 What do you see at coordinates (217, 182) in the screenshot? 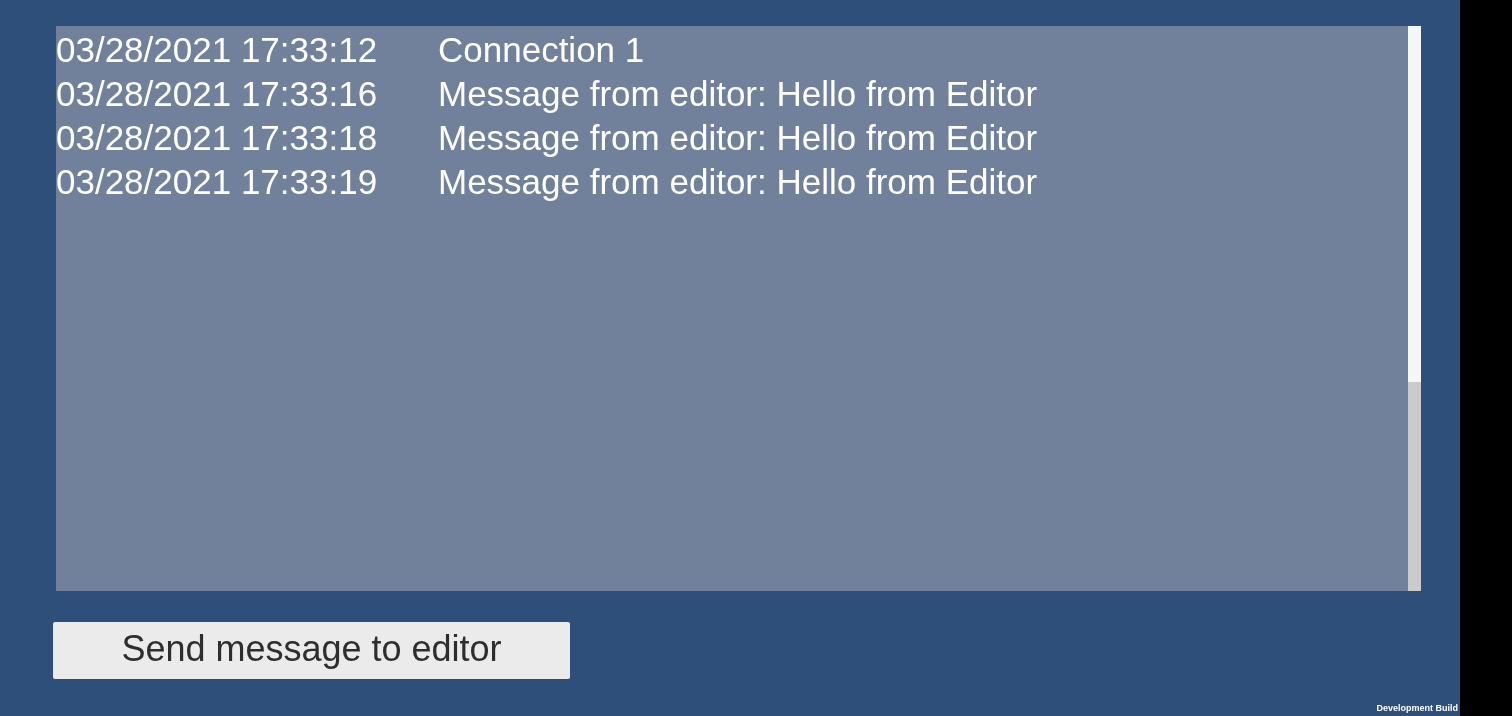
I see `log-timestamp: 03/28/2021 17:33:19` at bounding box center [217, 182].